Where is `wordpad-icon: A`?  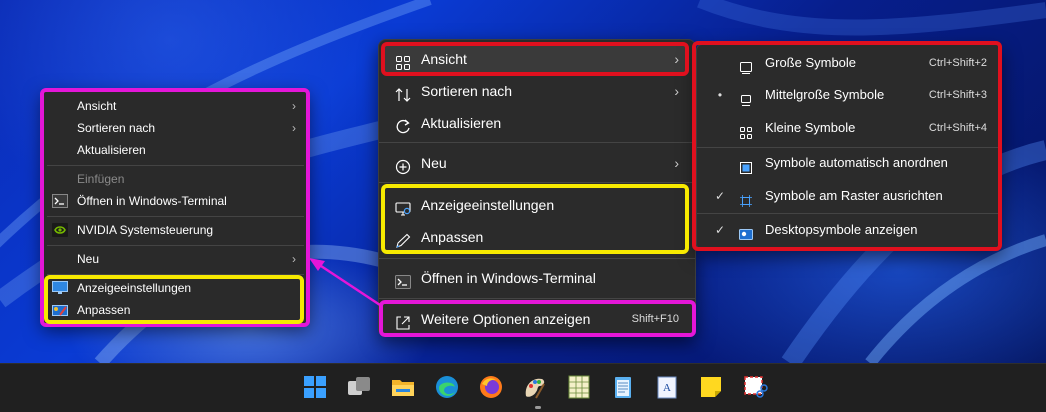 wordpad-icon: A is located at coordinates (667, 387).